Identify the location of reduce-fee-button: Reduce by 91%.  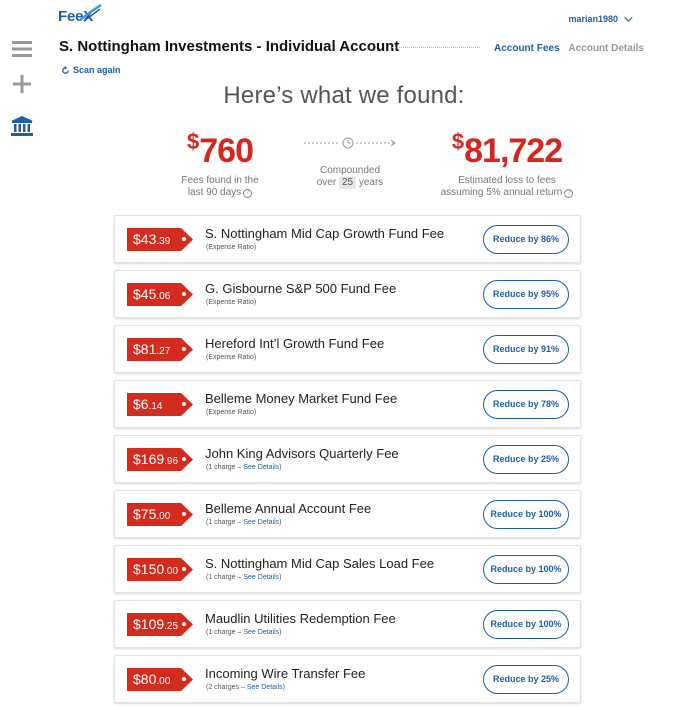
(526, 349).